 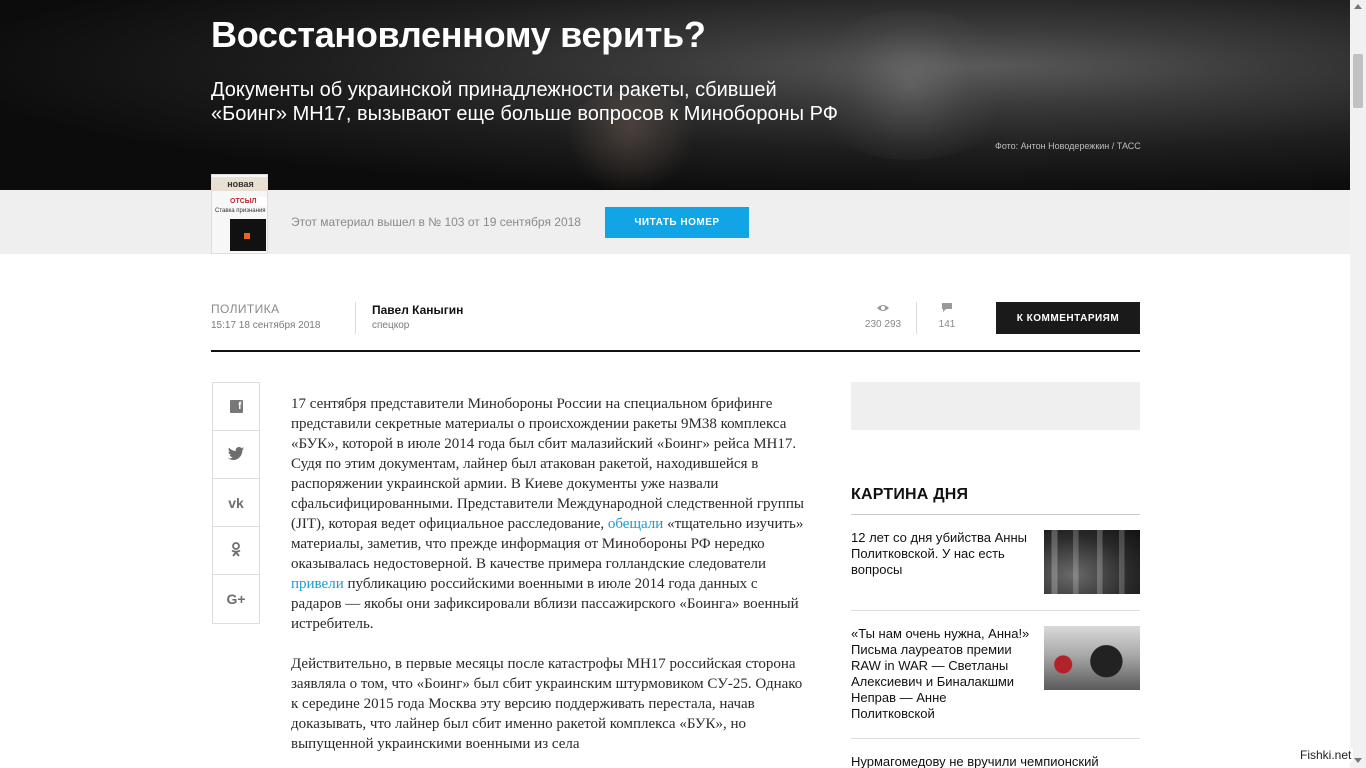 I want to click on issue-cover-image: новая ОТСЫЛ Ставка признания, so click(x=239, y=214).